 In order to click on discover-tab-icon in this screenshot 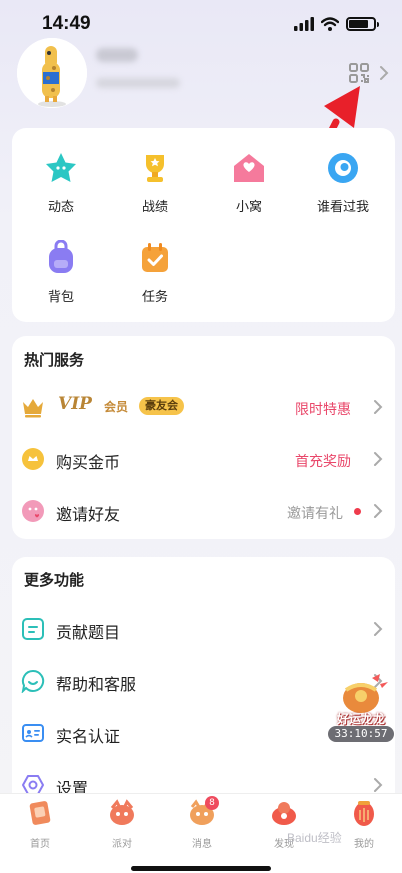, I will do `click(284, 813)`.